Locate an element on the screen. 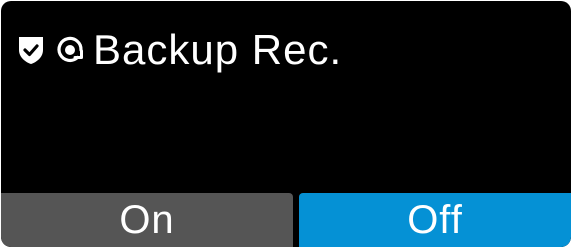 This screenshot has width=572, height=248. off-button: Off is located at coordinates (435, 220).